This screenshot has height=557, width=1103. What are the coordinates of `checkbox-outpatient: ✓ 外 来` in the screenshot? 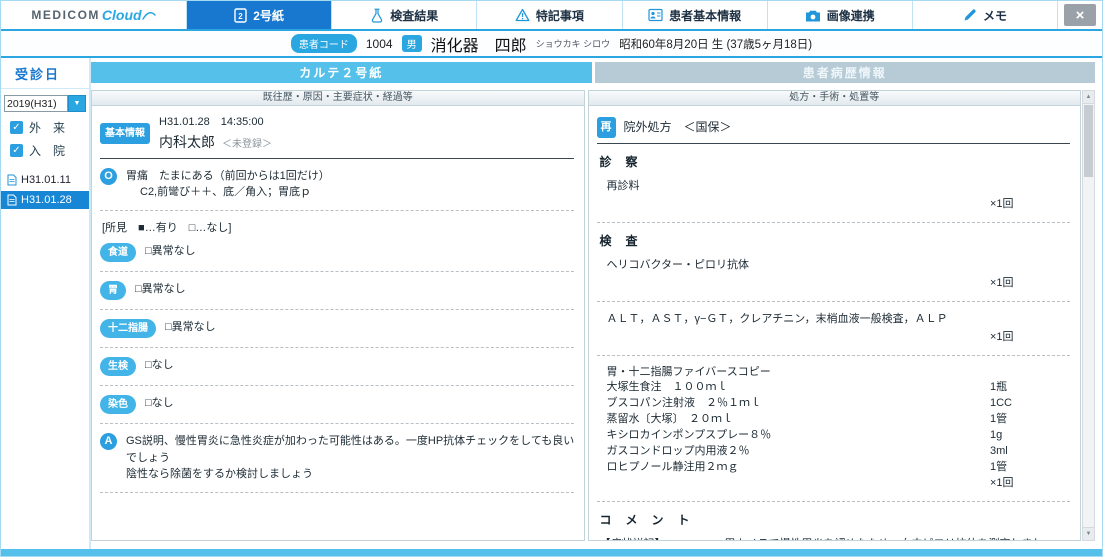 It's located at (45, 127).